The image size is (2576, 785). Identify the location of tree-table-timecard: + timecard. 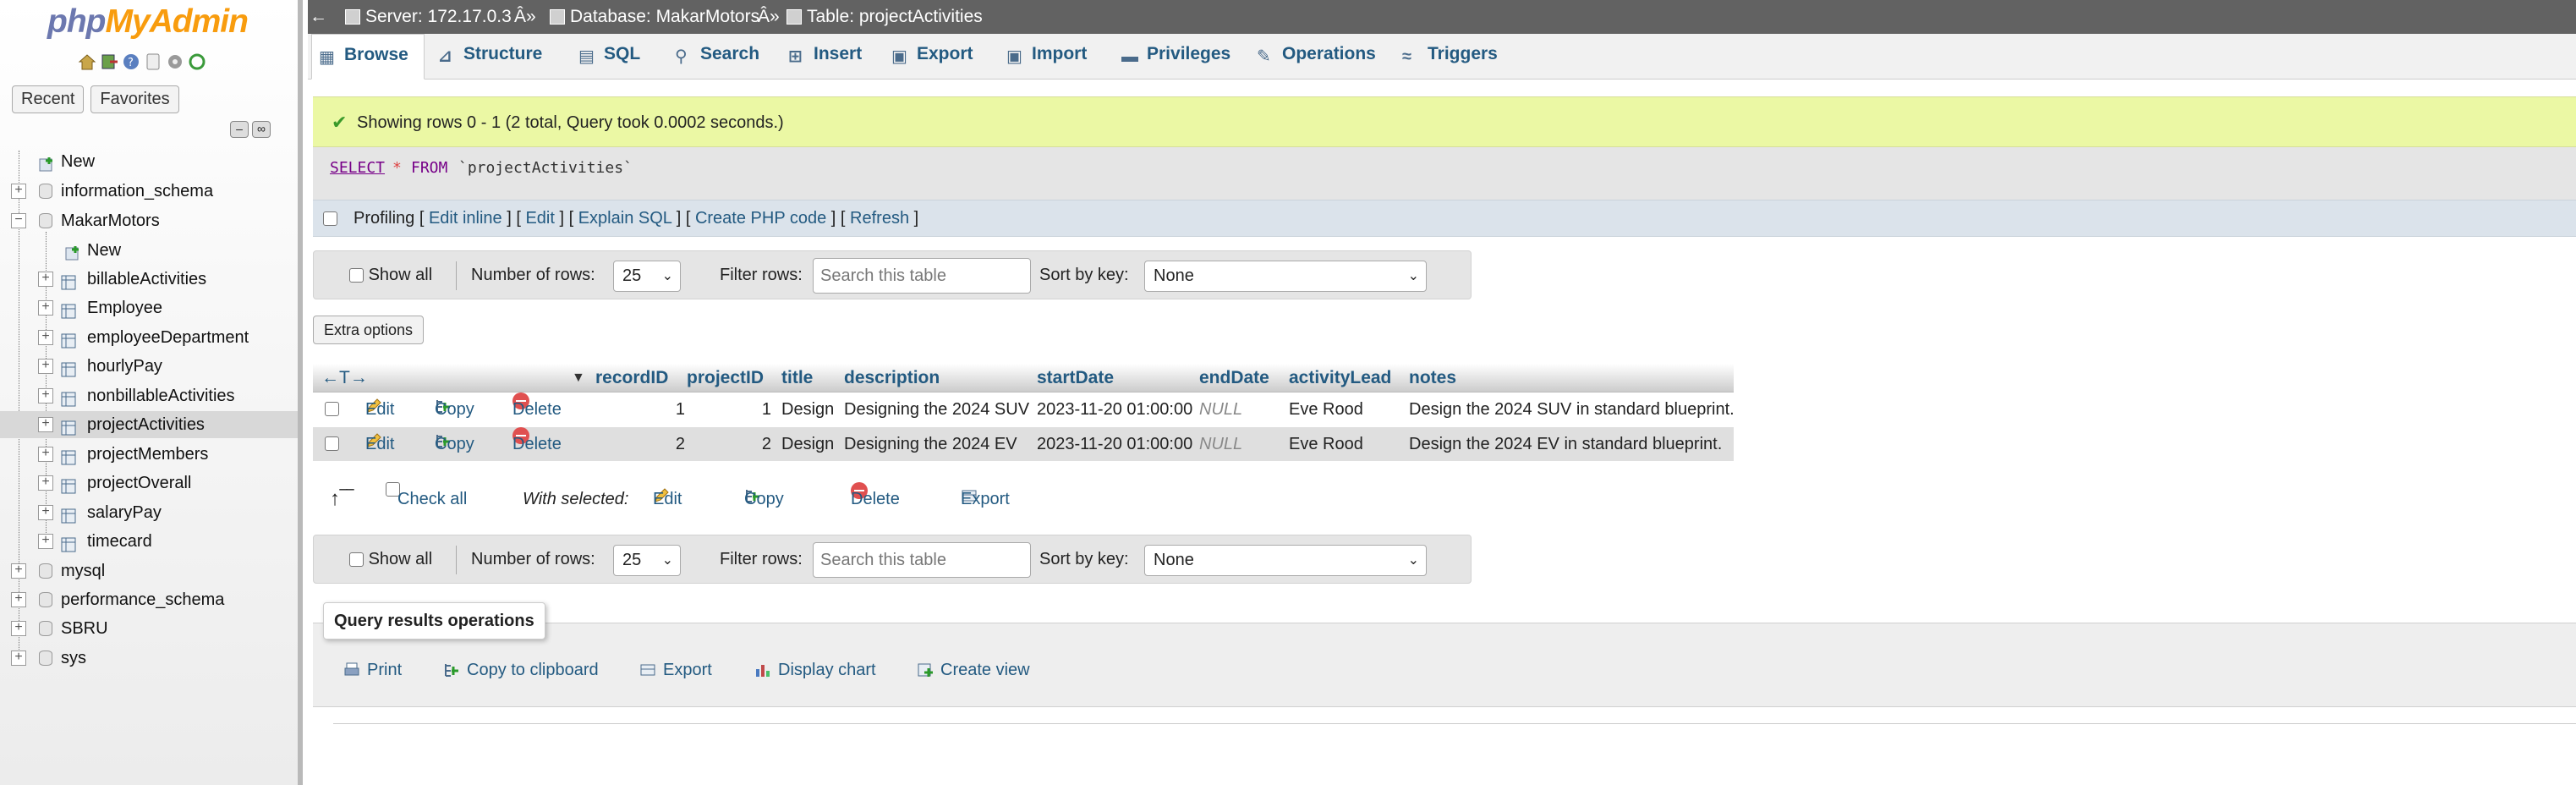
(149, 541).